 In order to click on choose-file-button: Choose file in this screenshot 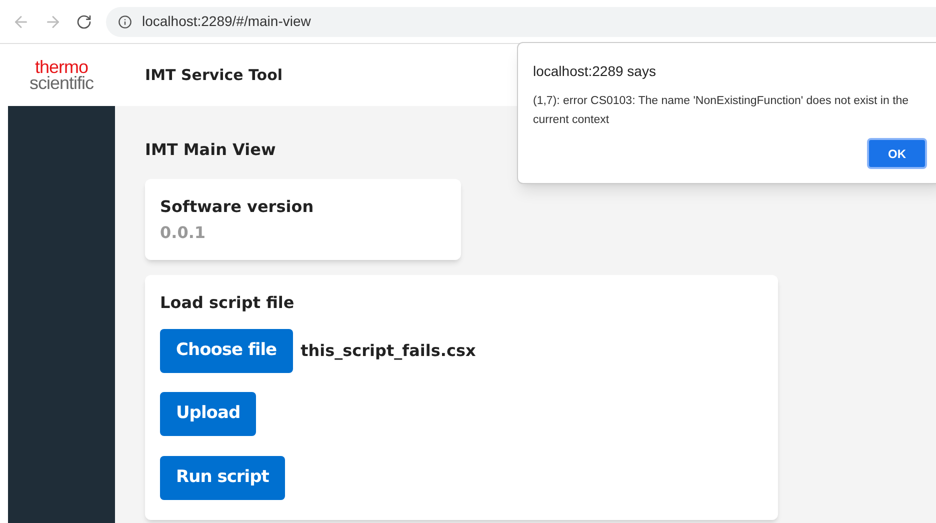, I will do `click(226, 351)`.